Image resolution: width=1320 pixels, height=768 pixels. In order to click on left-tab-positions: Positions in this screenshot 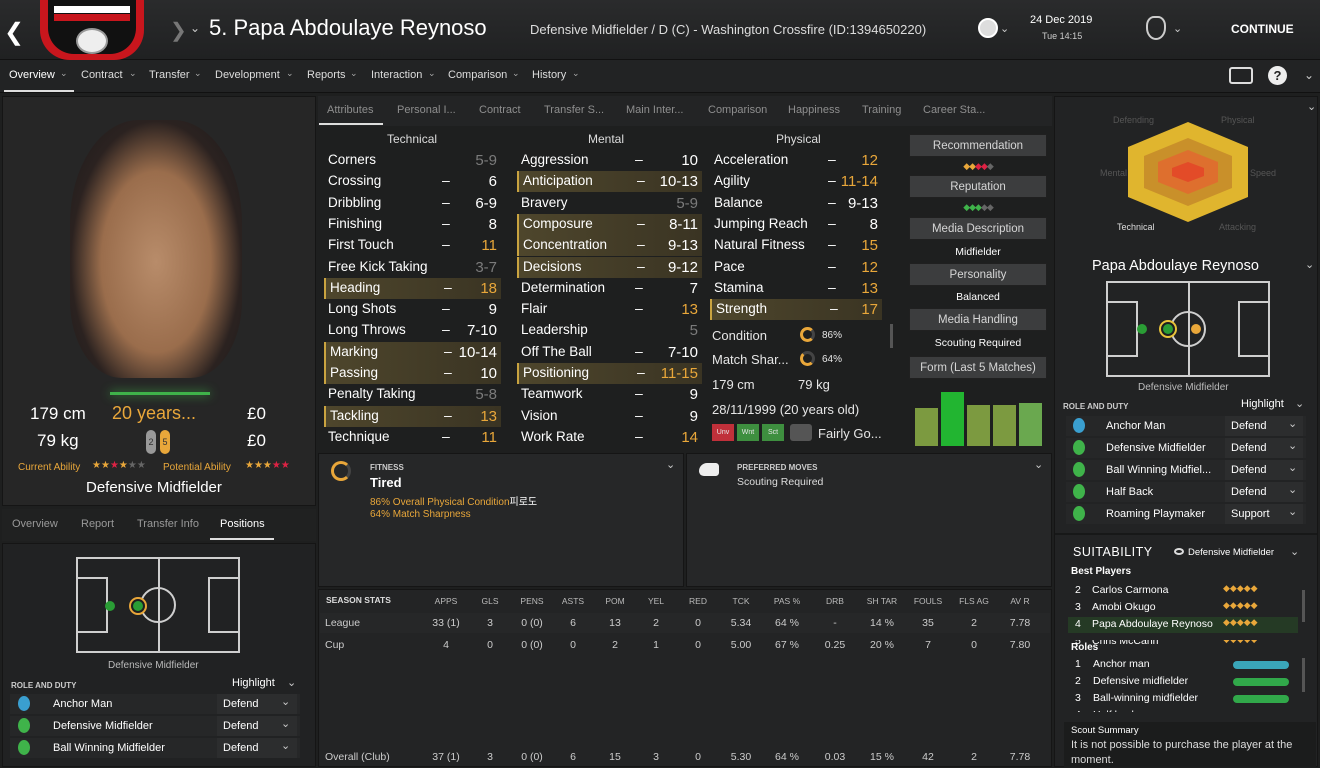, I will do `click(242, 524)`.